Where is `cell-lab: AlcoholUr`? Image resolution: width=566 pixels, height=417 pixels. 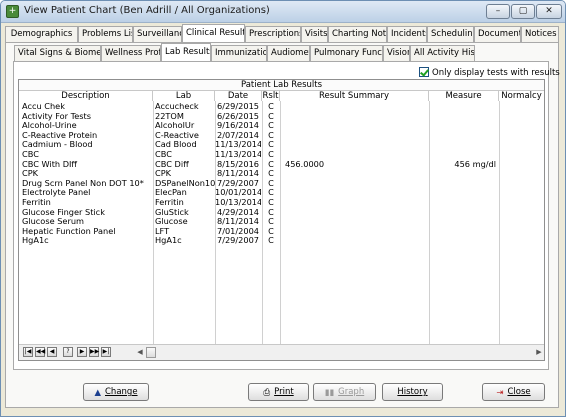 cell-lab: AlcoholUr is located at coordinates (175, 125).